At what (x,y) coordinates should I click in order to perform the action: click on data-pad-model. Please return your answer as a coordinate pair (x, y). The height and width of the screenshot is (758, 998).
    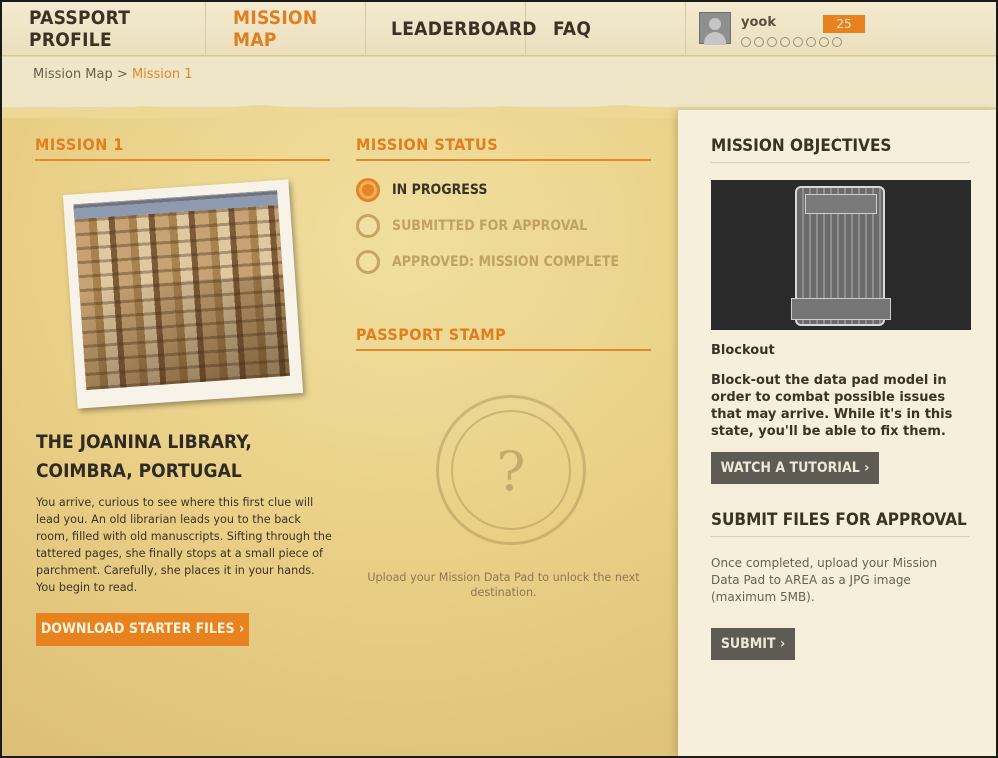
    Looking at the image, I should click on (841, 256).